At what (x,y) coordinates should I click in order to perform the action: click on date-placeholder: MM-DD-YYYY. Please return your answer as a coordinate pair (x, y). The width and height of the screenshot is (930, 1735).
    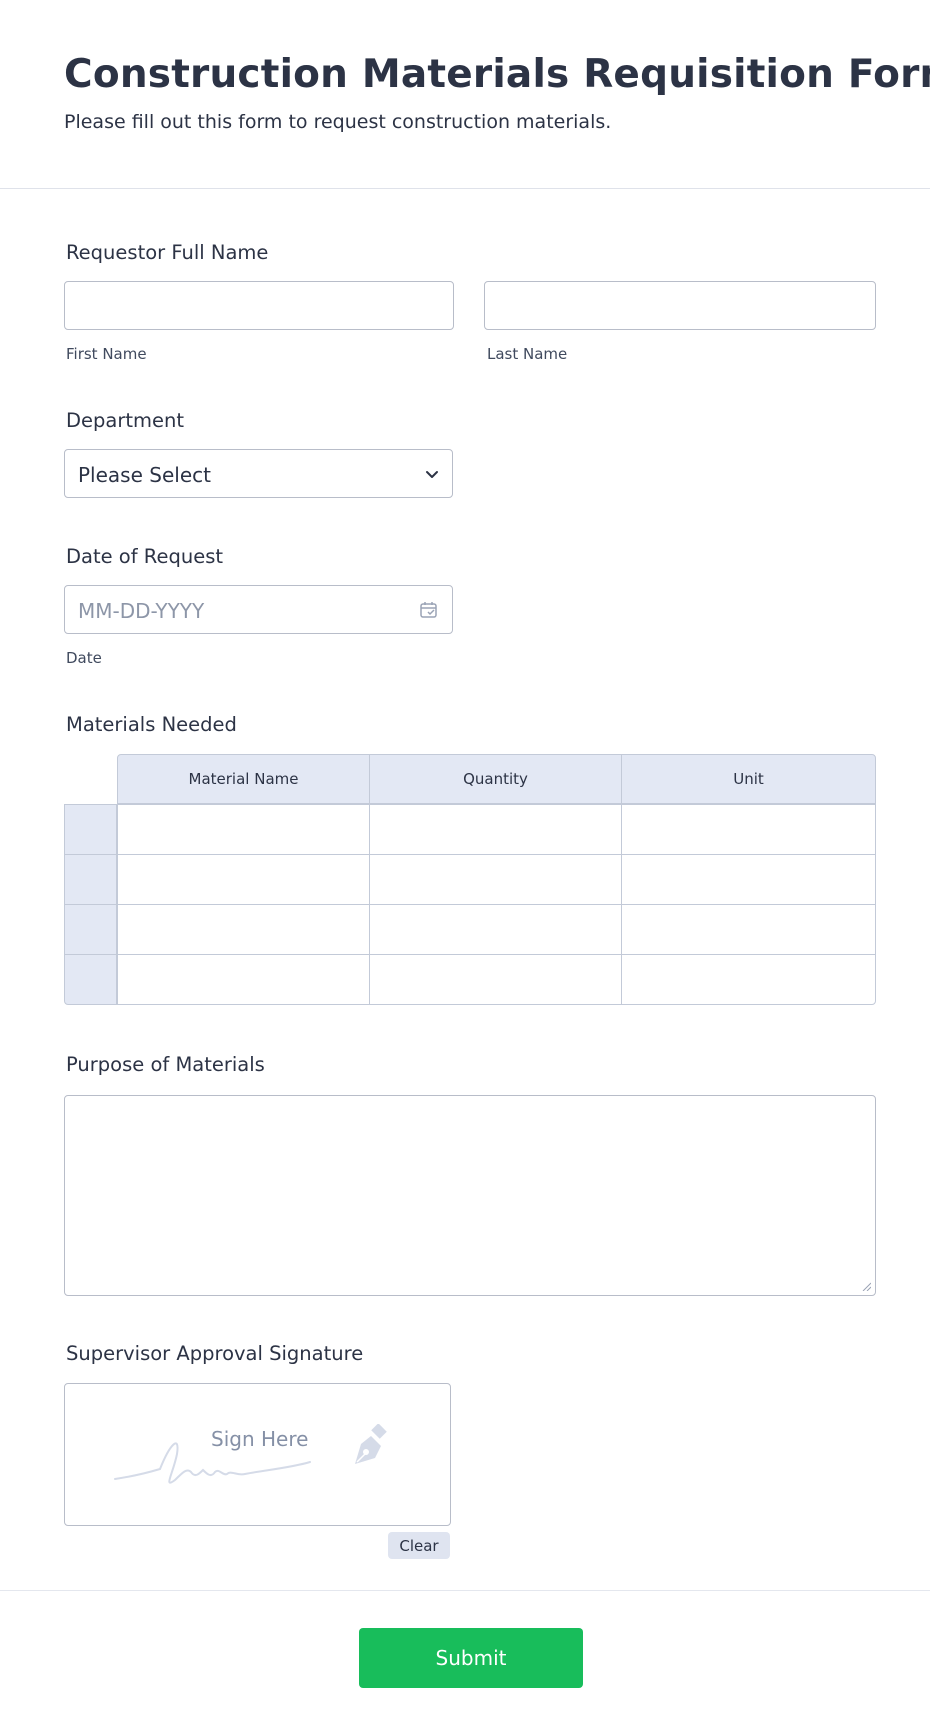
    Looking at the image, I should click on (141, 611).